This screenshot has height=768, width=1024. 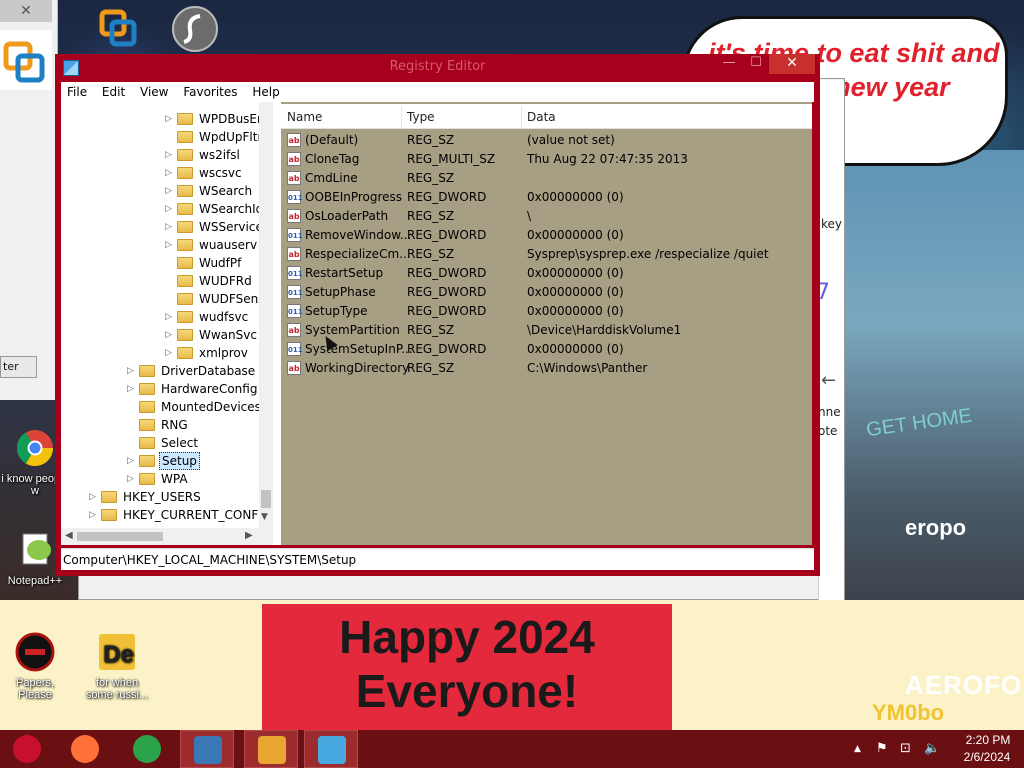 What do you see at coordinates (546, 177) in the screenshot?
I see `value-row: ab CmdLine REG_SZ` at bounding box center [546, 177].